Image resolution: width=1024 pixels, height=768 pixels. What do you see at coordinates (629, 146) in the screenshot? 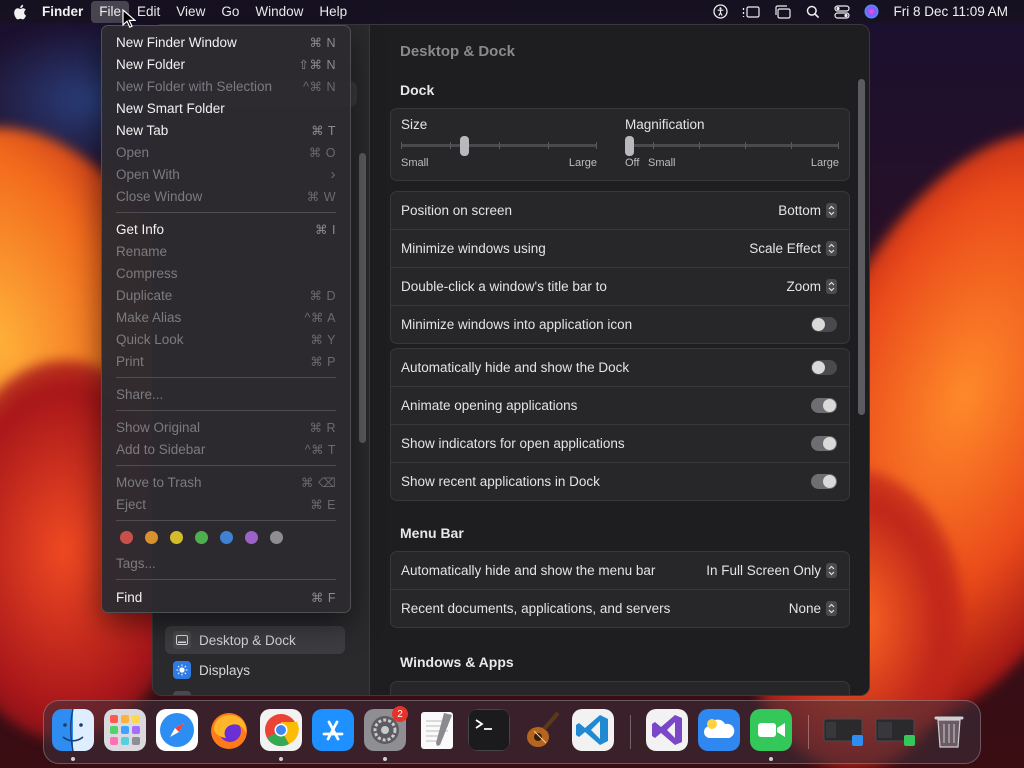
I see `magnification-slider-thumb` at bounding box center [629, 146].